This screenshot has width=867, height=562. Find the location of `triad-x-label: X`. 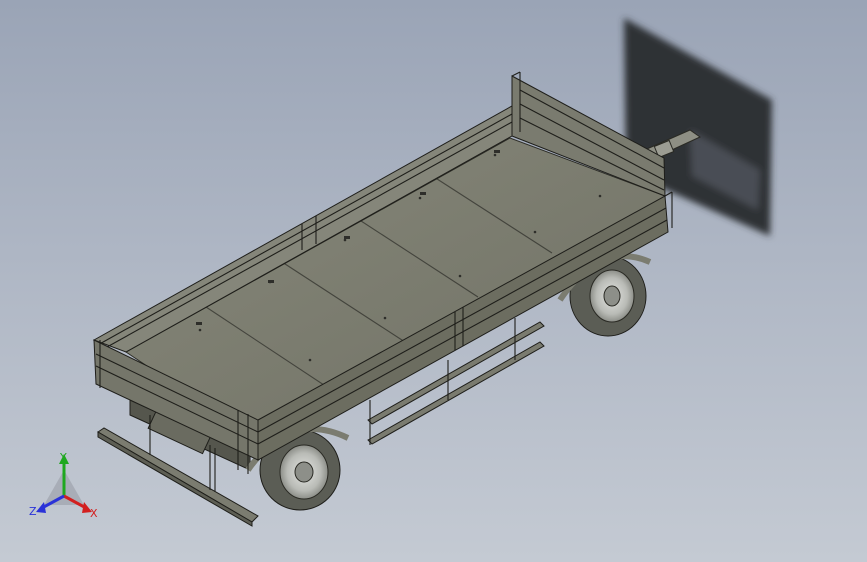

triad-x-label: X is located at coordinates (94, 513).